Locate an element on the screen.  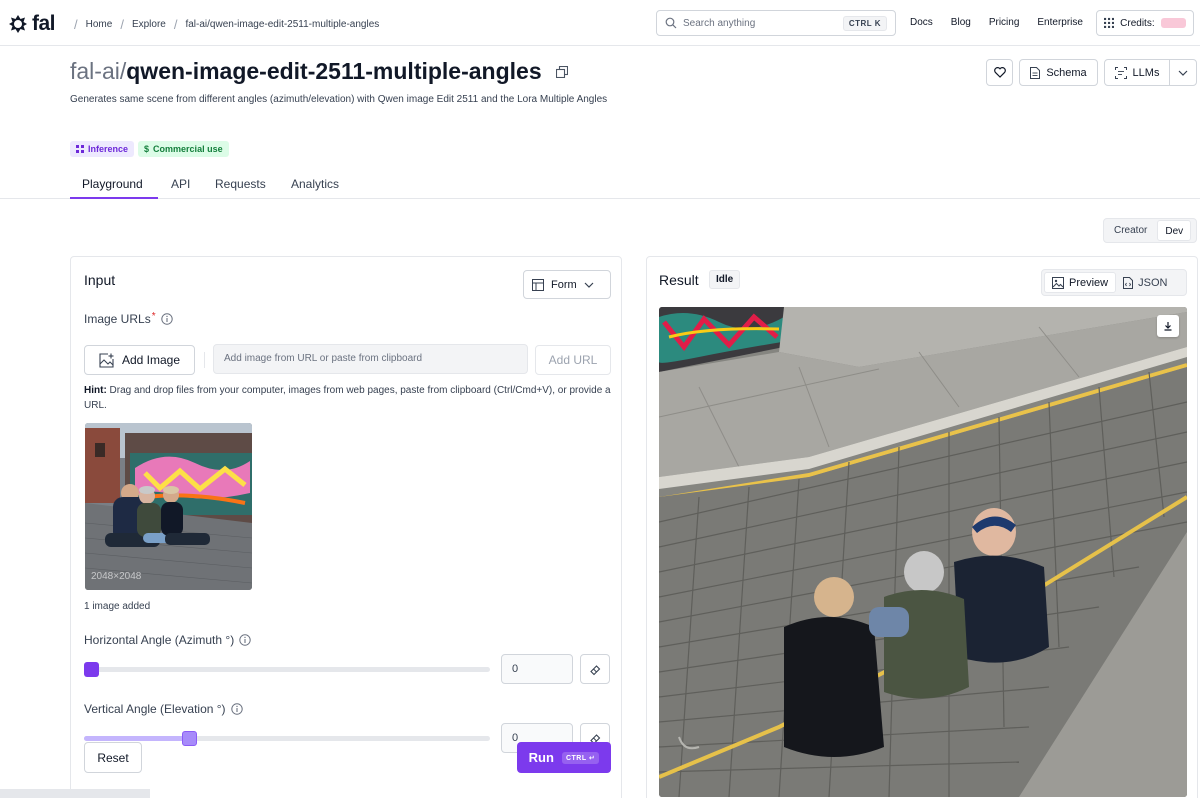
search-input: Search anything CTRL K is located at coordinates (776, 23).